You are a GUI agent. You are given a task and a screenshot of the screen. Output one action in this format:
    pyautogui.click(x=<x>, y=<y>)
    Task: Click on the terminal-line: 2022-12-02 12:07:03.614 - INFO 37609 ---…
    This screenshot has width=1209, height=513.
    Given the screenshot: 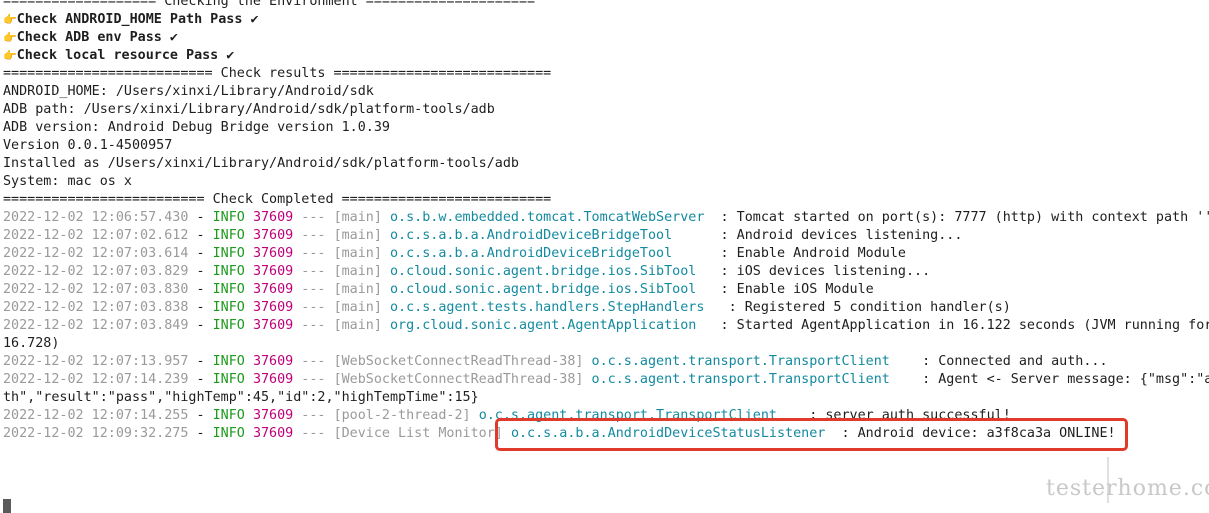 What is the action you would take?
    pyautogui.click(x=454, y=253)
    